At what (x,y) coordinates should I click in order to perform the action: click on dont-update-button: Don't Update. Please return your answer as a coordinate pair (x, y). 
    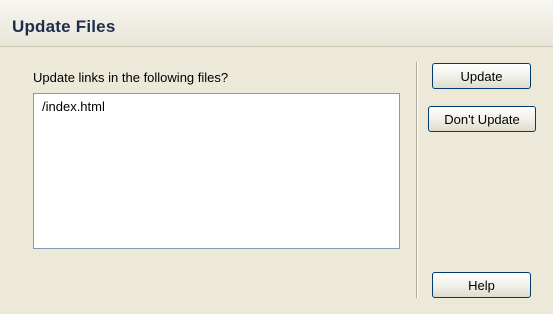
    Looking at the image, I should click on (482, 119).